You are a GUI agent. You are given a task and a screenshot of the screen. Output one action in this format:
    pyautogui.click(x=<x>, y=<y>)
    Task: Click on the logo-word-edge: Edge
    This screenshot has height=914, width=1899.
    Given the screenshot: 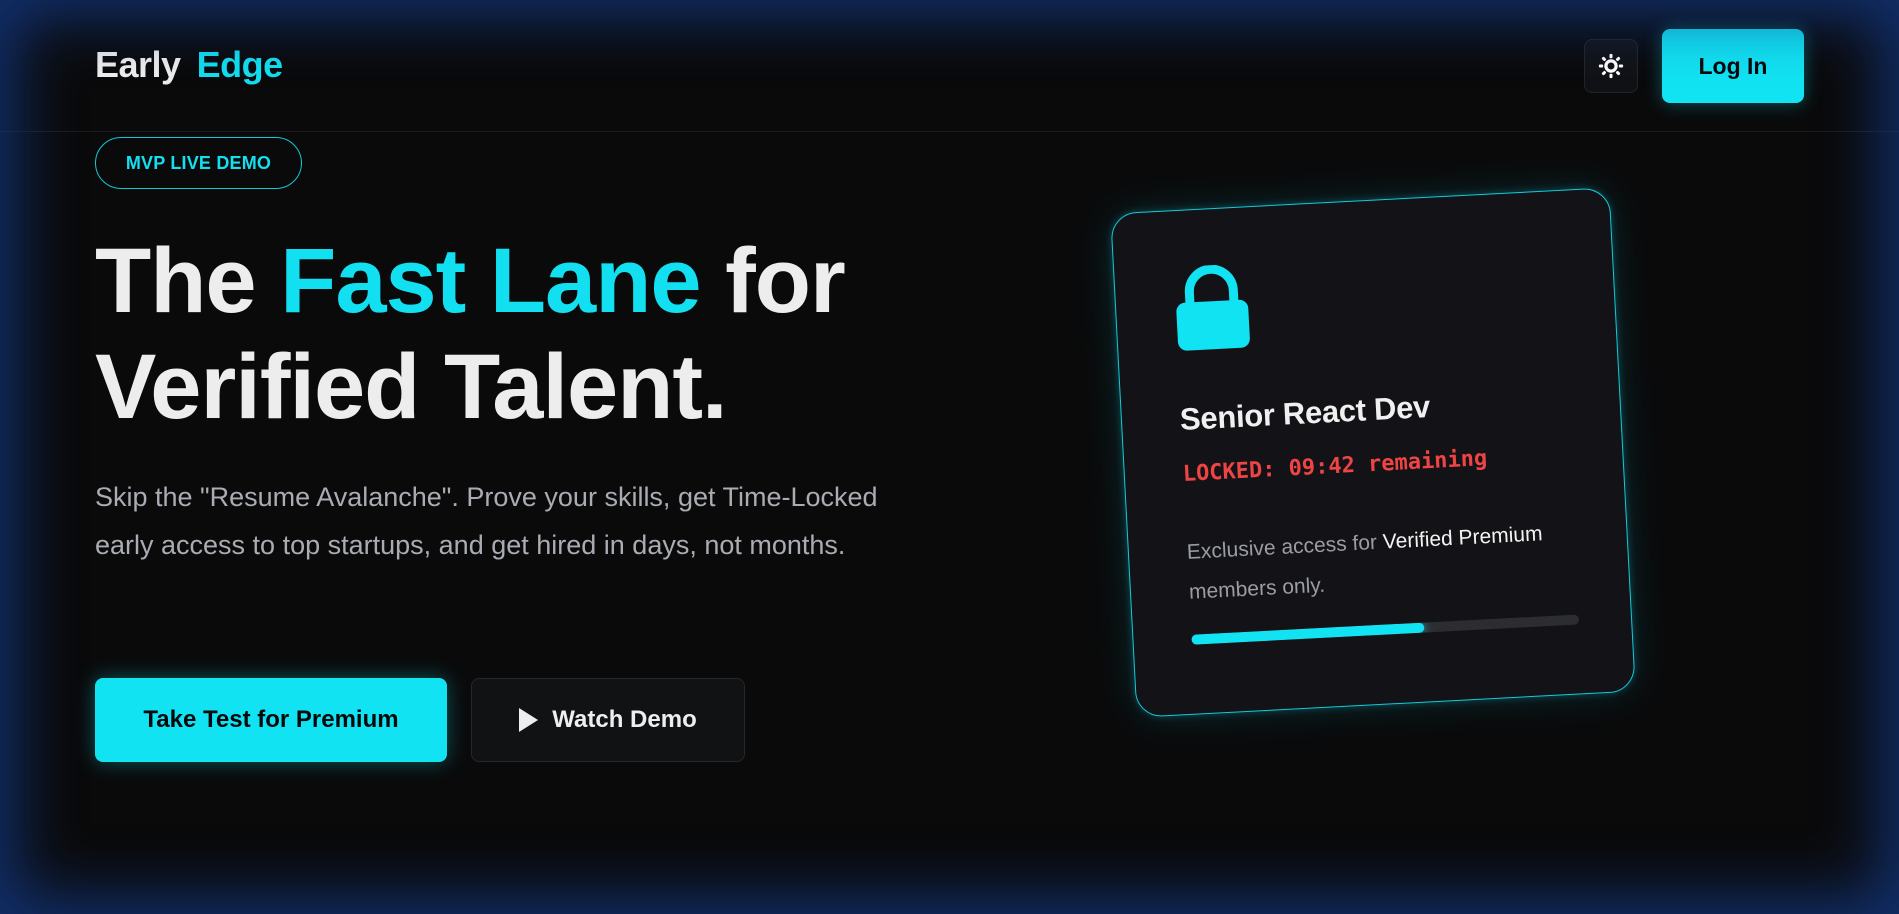 What is the action you would take?
    pyautogui.click(x=240, y=64)
    